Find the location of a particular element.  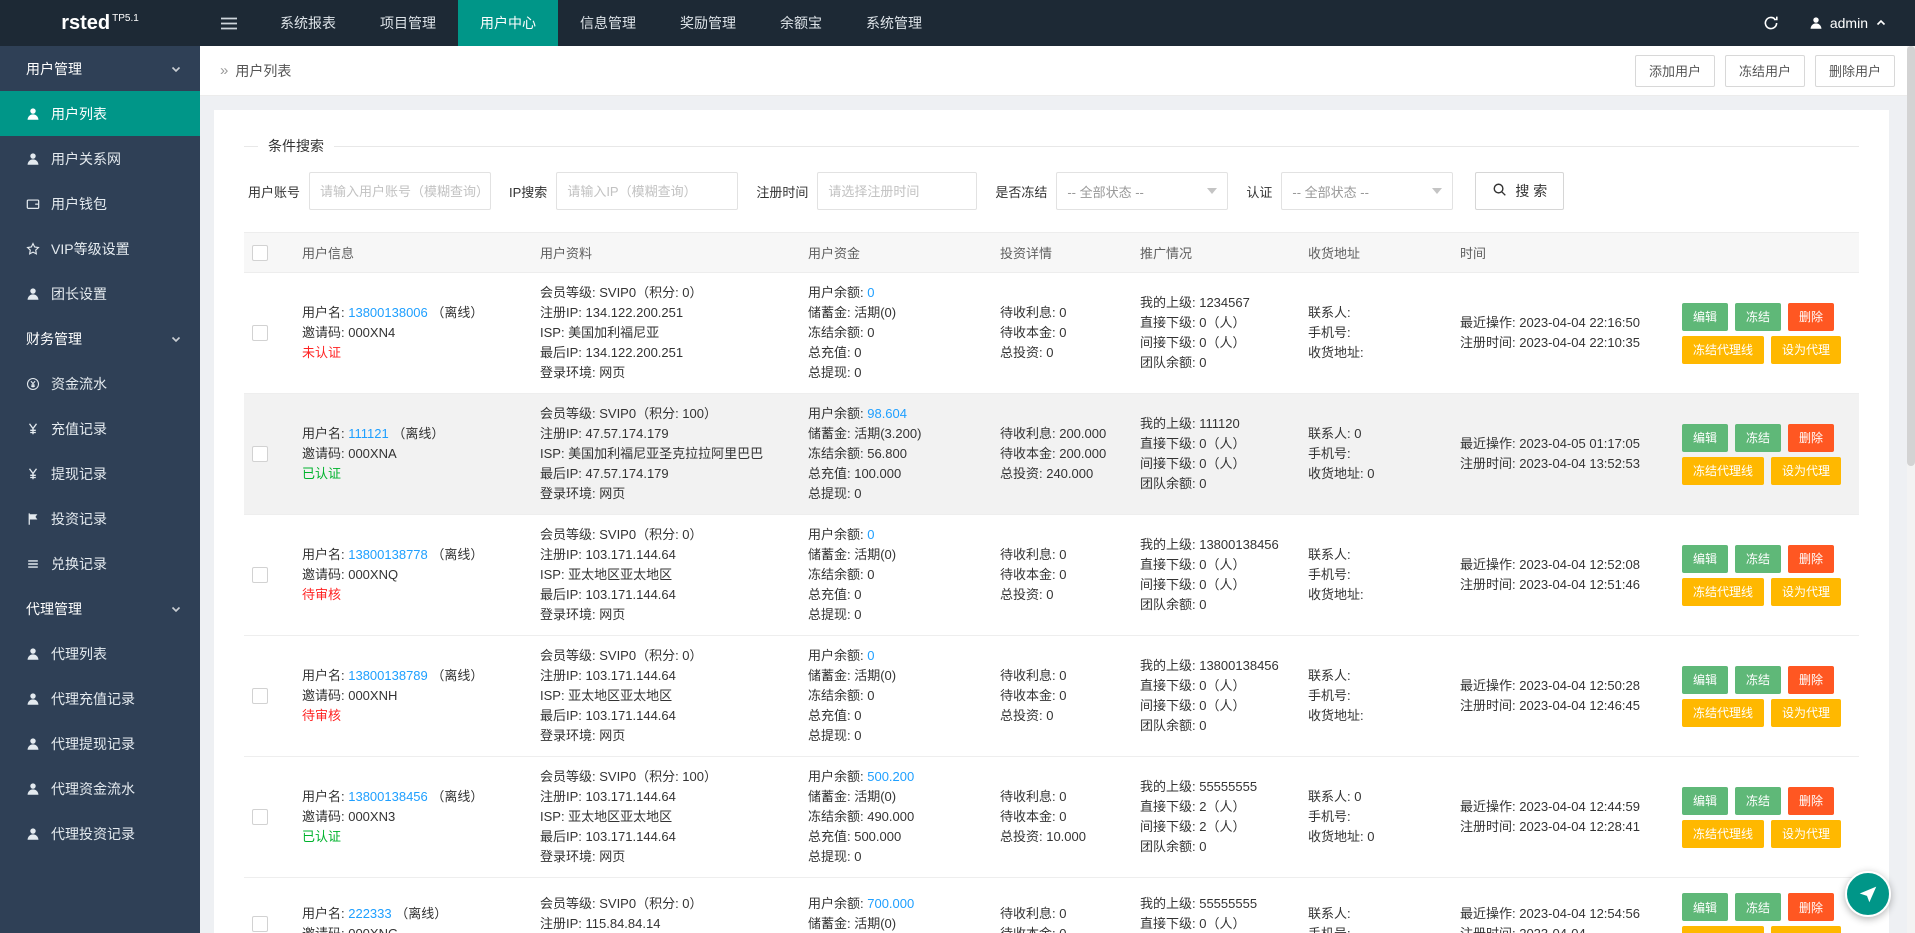

breadcrumb-bar: » 用户列表 添加用户 冻结用户 删除用户 is located at coordinates (1057, 71).